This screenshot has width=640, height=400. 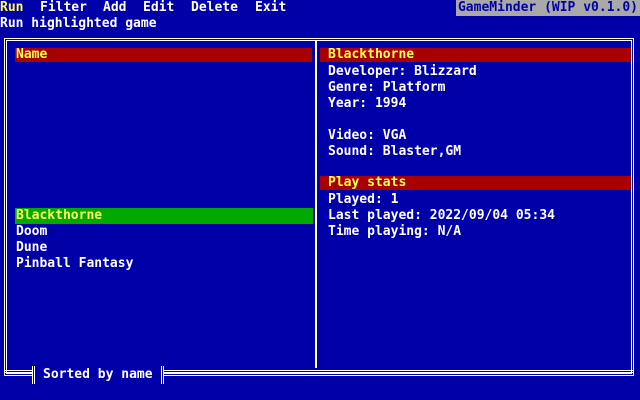 What do you see at coordinates (163, 55) in the screenshot?
I see `list-header-name: Name` at bounding box center [163, 55].